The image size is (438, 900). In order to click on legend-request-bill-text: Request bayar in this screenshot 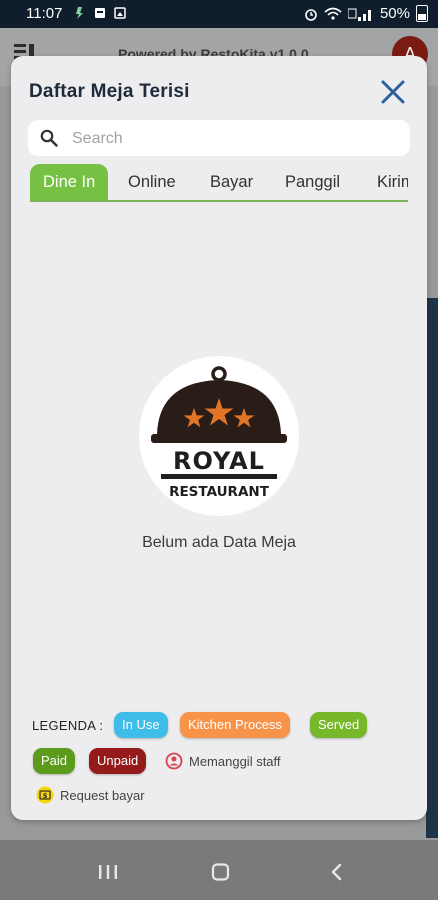, I will do `click(102, 795)`.